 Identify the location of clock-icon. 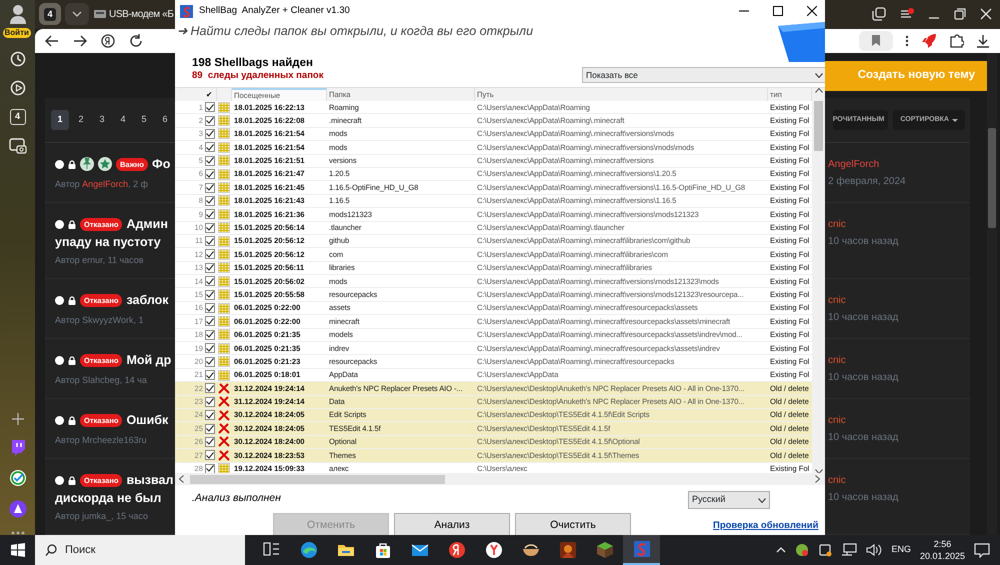
(18, 59).